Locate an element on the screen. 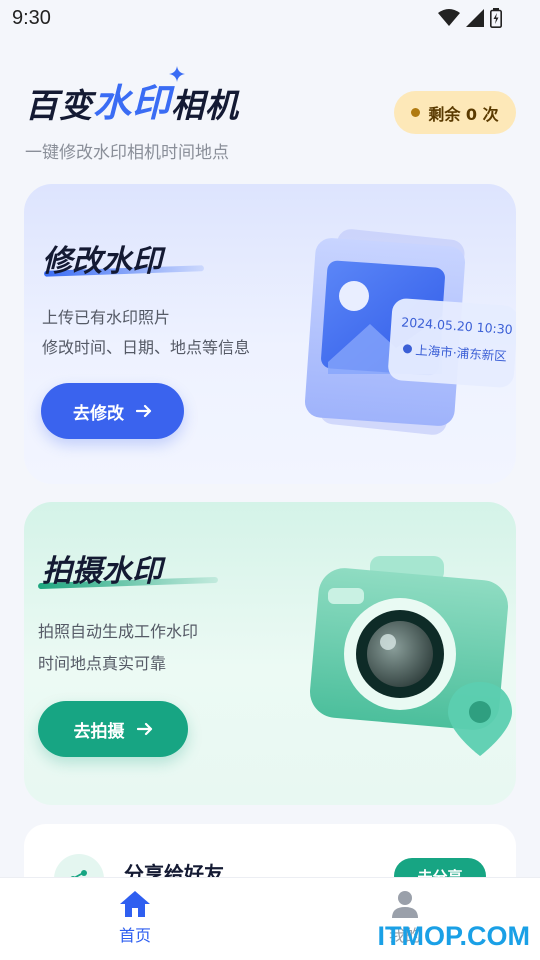 The height and width of the screenshot is (960, 540). photo-edit-illustration: 2024.05.20 10:30 上海市·浦东新区 is located at coordinates (410, 332).